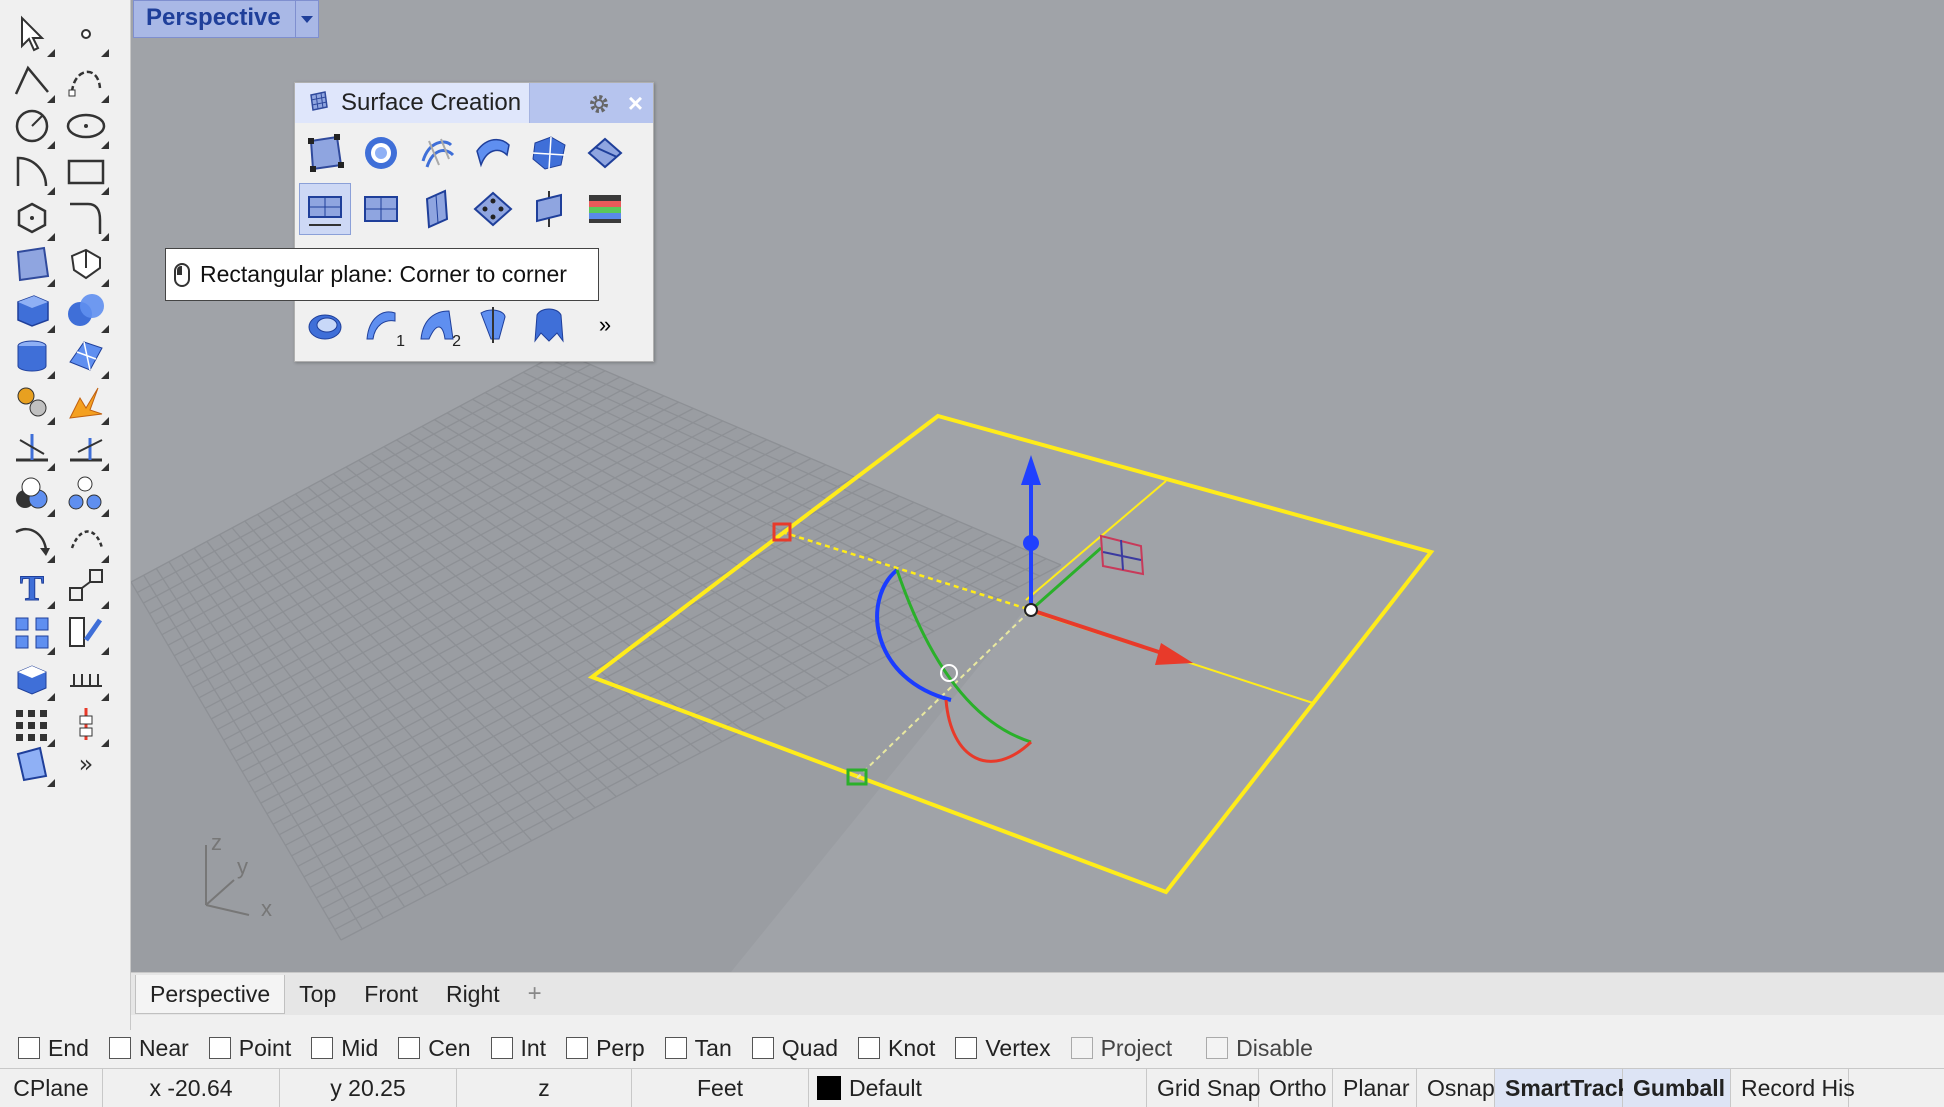  I want to click on panel-header: Surface Creation ×, so click(474, 103).